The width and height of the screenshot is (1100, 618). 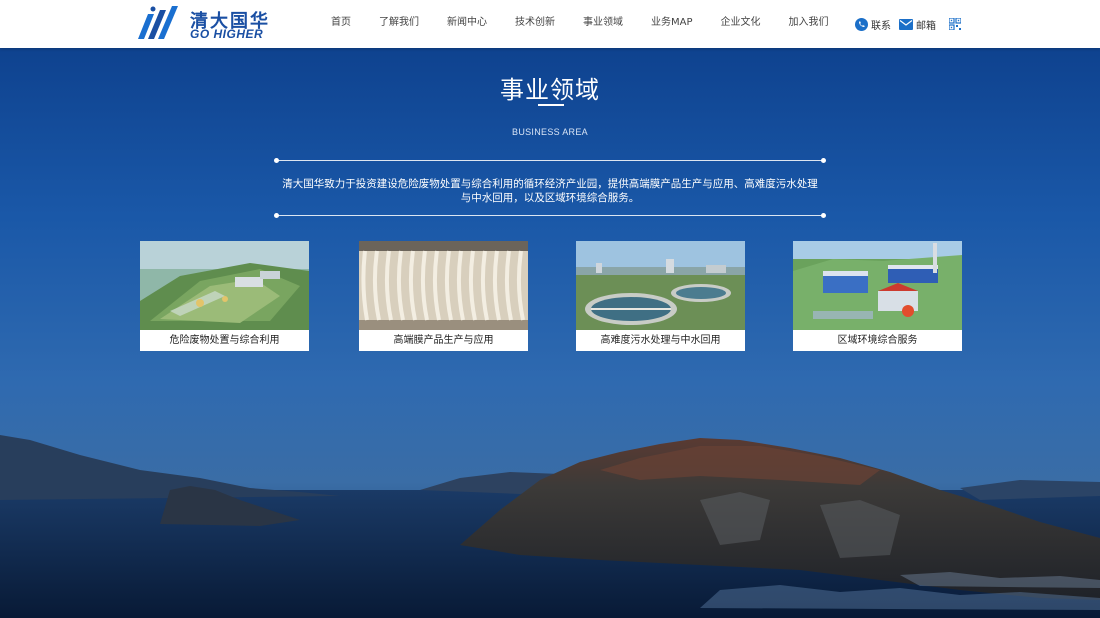 I want to click on card-caption: 高难度污水处理与中水回用, so click(x=660, y=340).